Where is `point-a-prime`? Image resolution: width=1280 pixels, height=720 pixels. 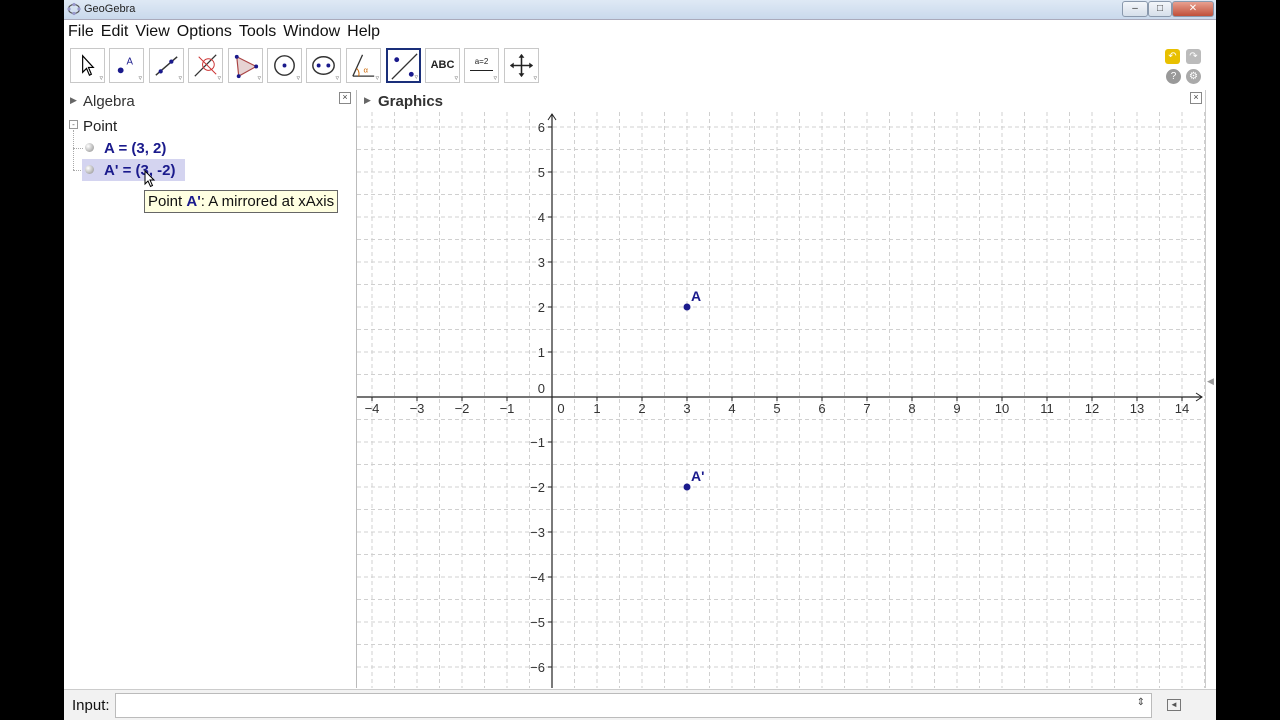
point-a-prime is located at coordinates (687, 487).